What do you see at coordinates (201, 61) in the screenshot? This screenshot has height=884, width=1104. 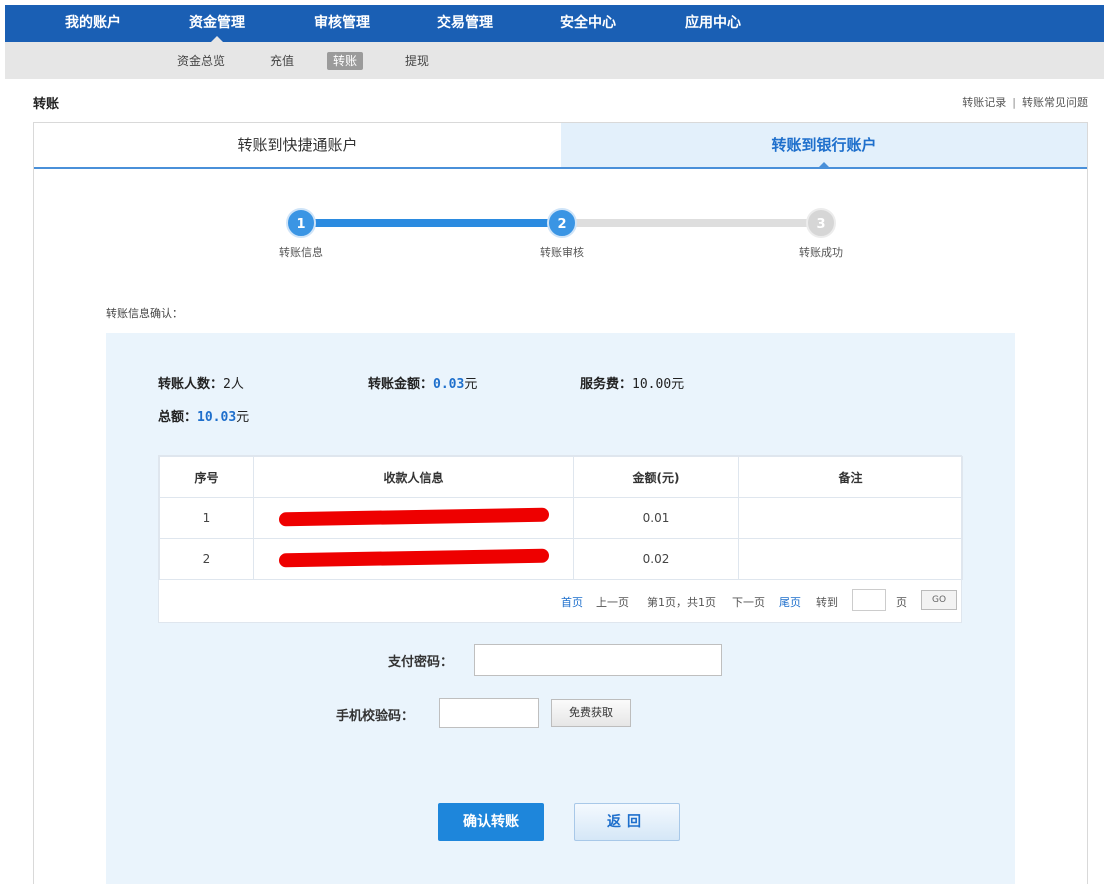 I see `subnav-fund-overview: 资金总览` at bounding box center [201, 61].